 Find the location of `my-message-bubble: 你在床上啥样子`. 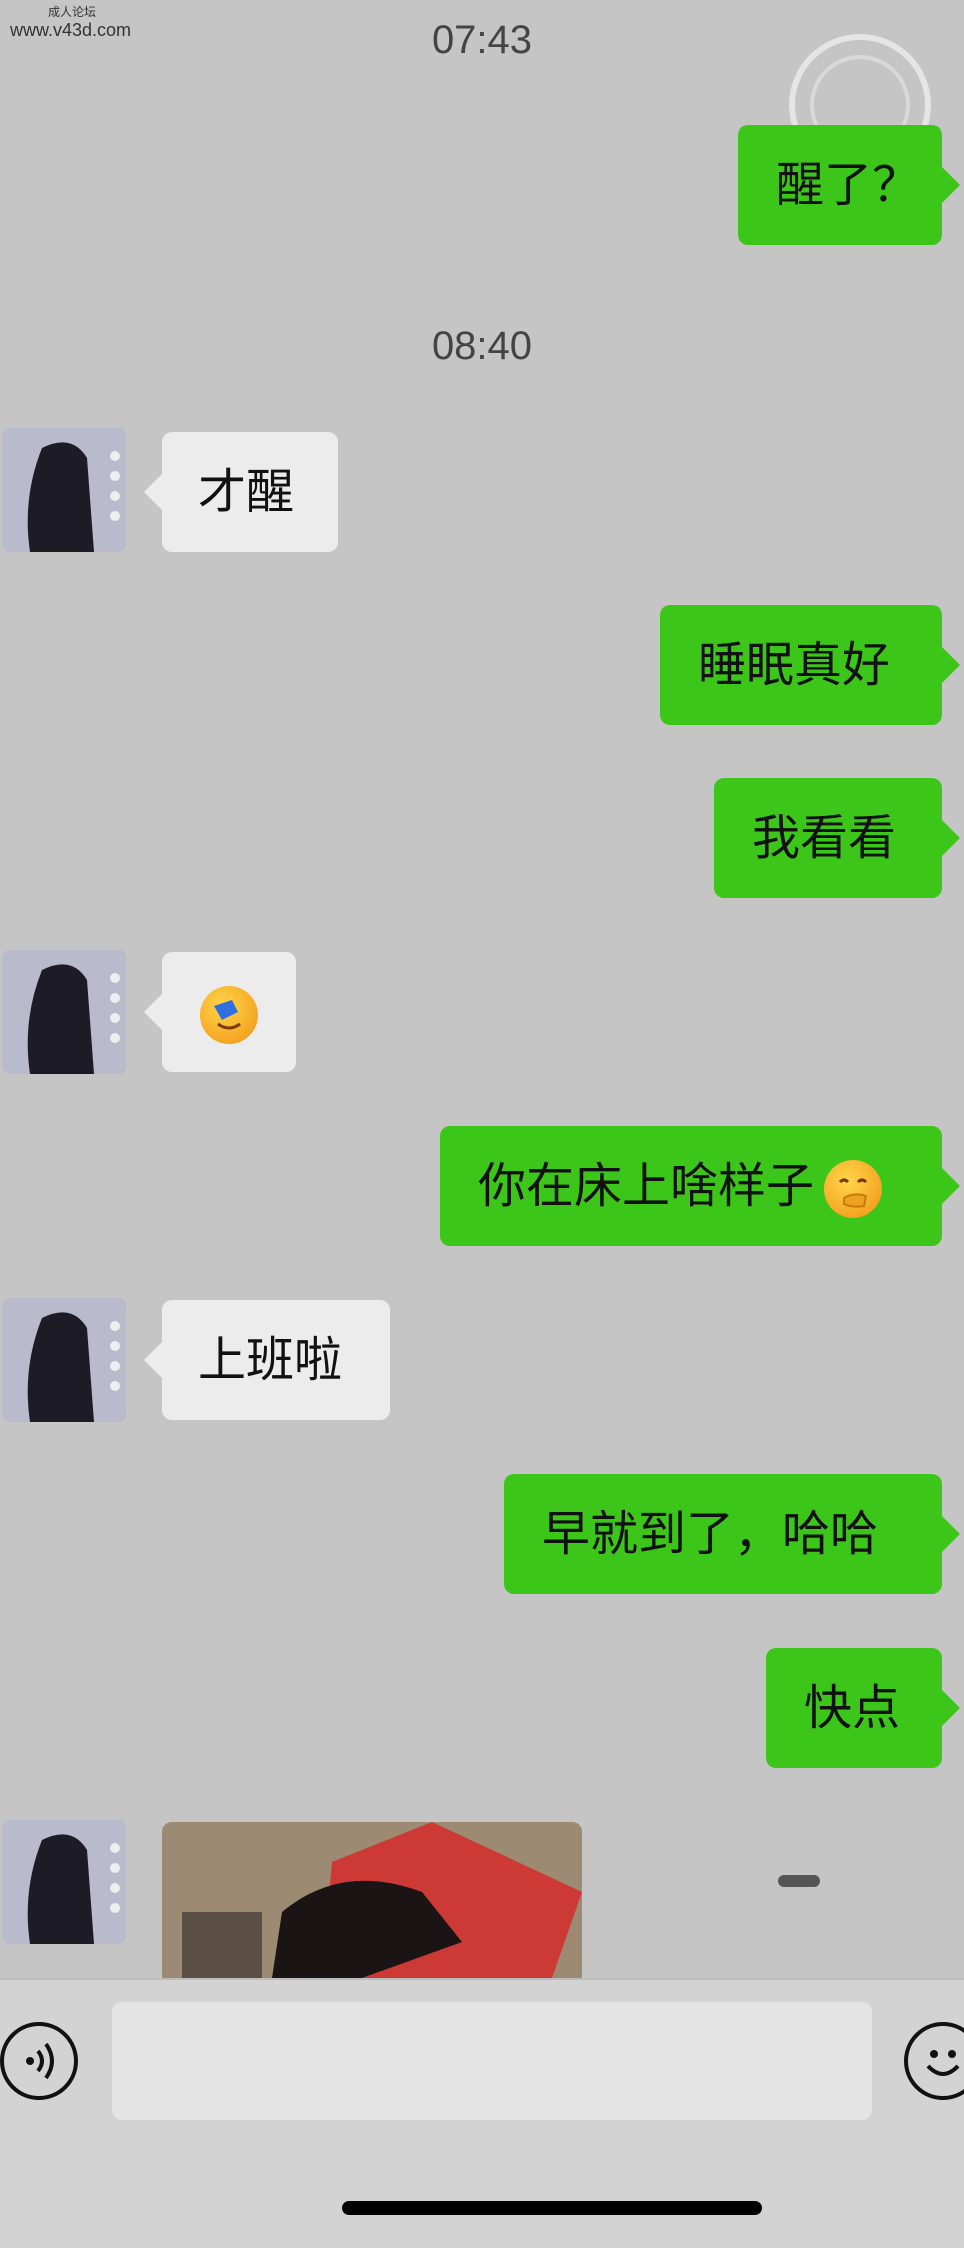

my-message-bubble: 你在床上啥样子 is located at coordinates (700, 1186).